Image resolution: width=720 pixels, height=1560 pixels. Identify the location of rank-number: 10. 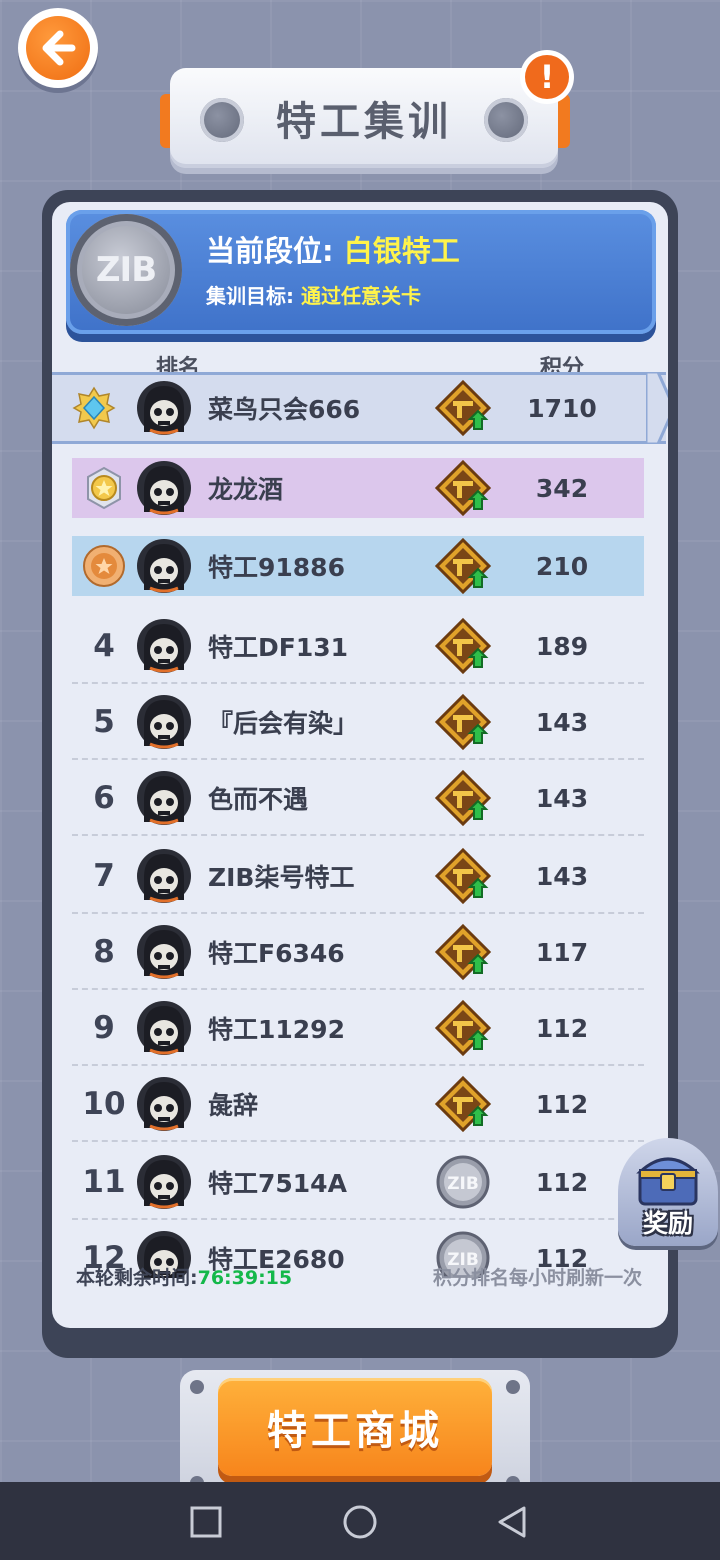
(104, 1104).